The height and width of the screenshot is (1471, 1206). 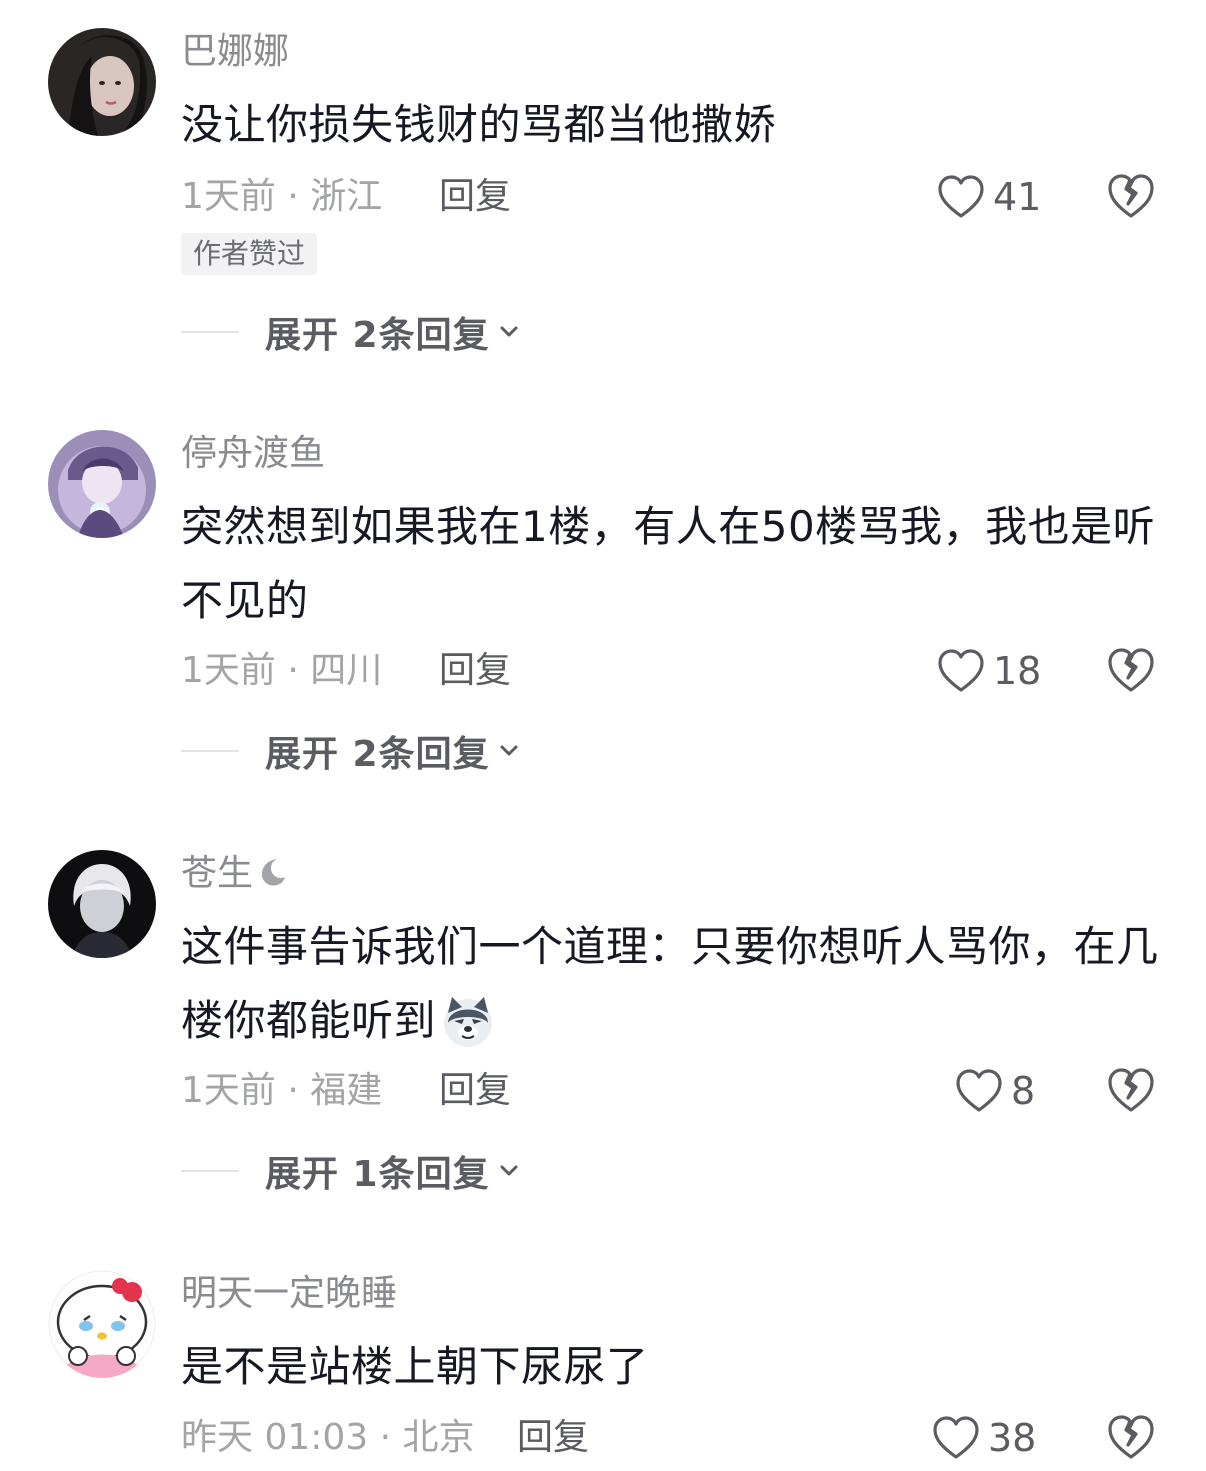 I want to click on time-location: 昨天 01:03 · 北京, so click(x=328, y=1437).